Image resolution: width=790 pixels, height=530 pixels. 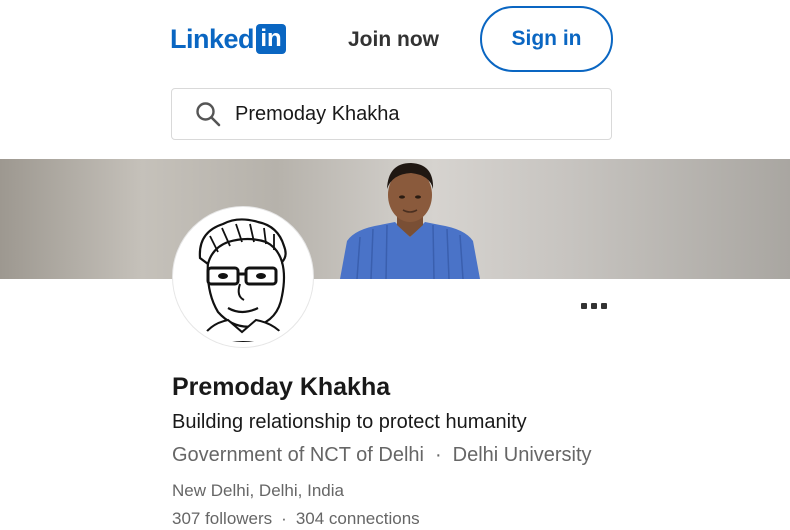 What do you see at coordinates (281, 387) in the screenshot?
I see `profile-name: Premoday Khakha` at bounding box center [281, 387].